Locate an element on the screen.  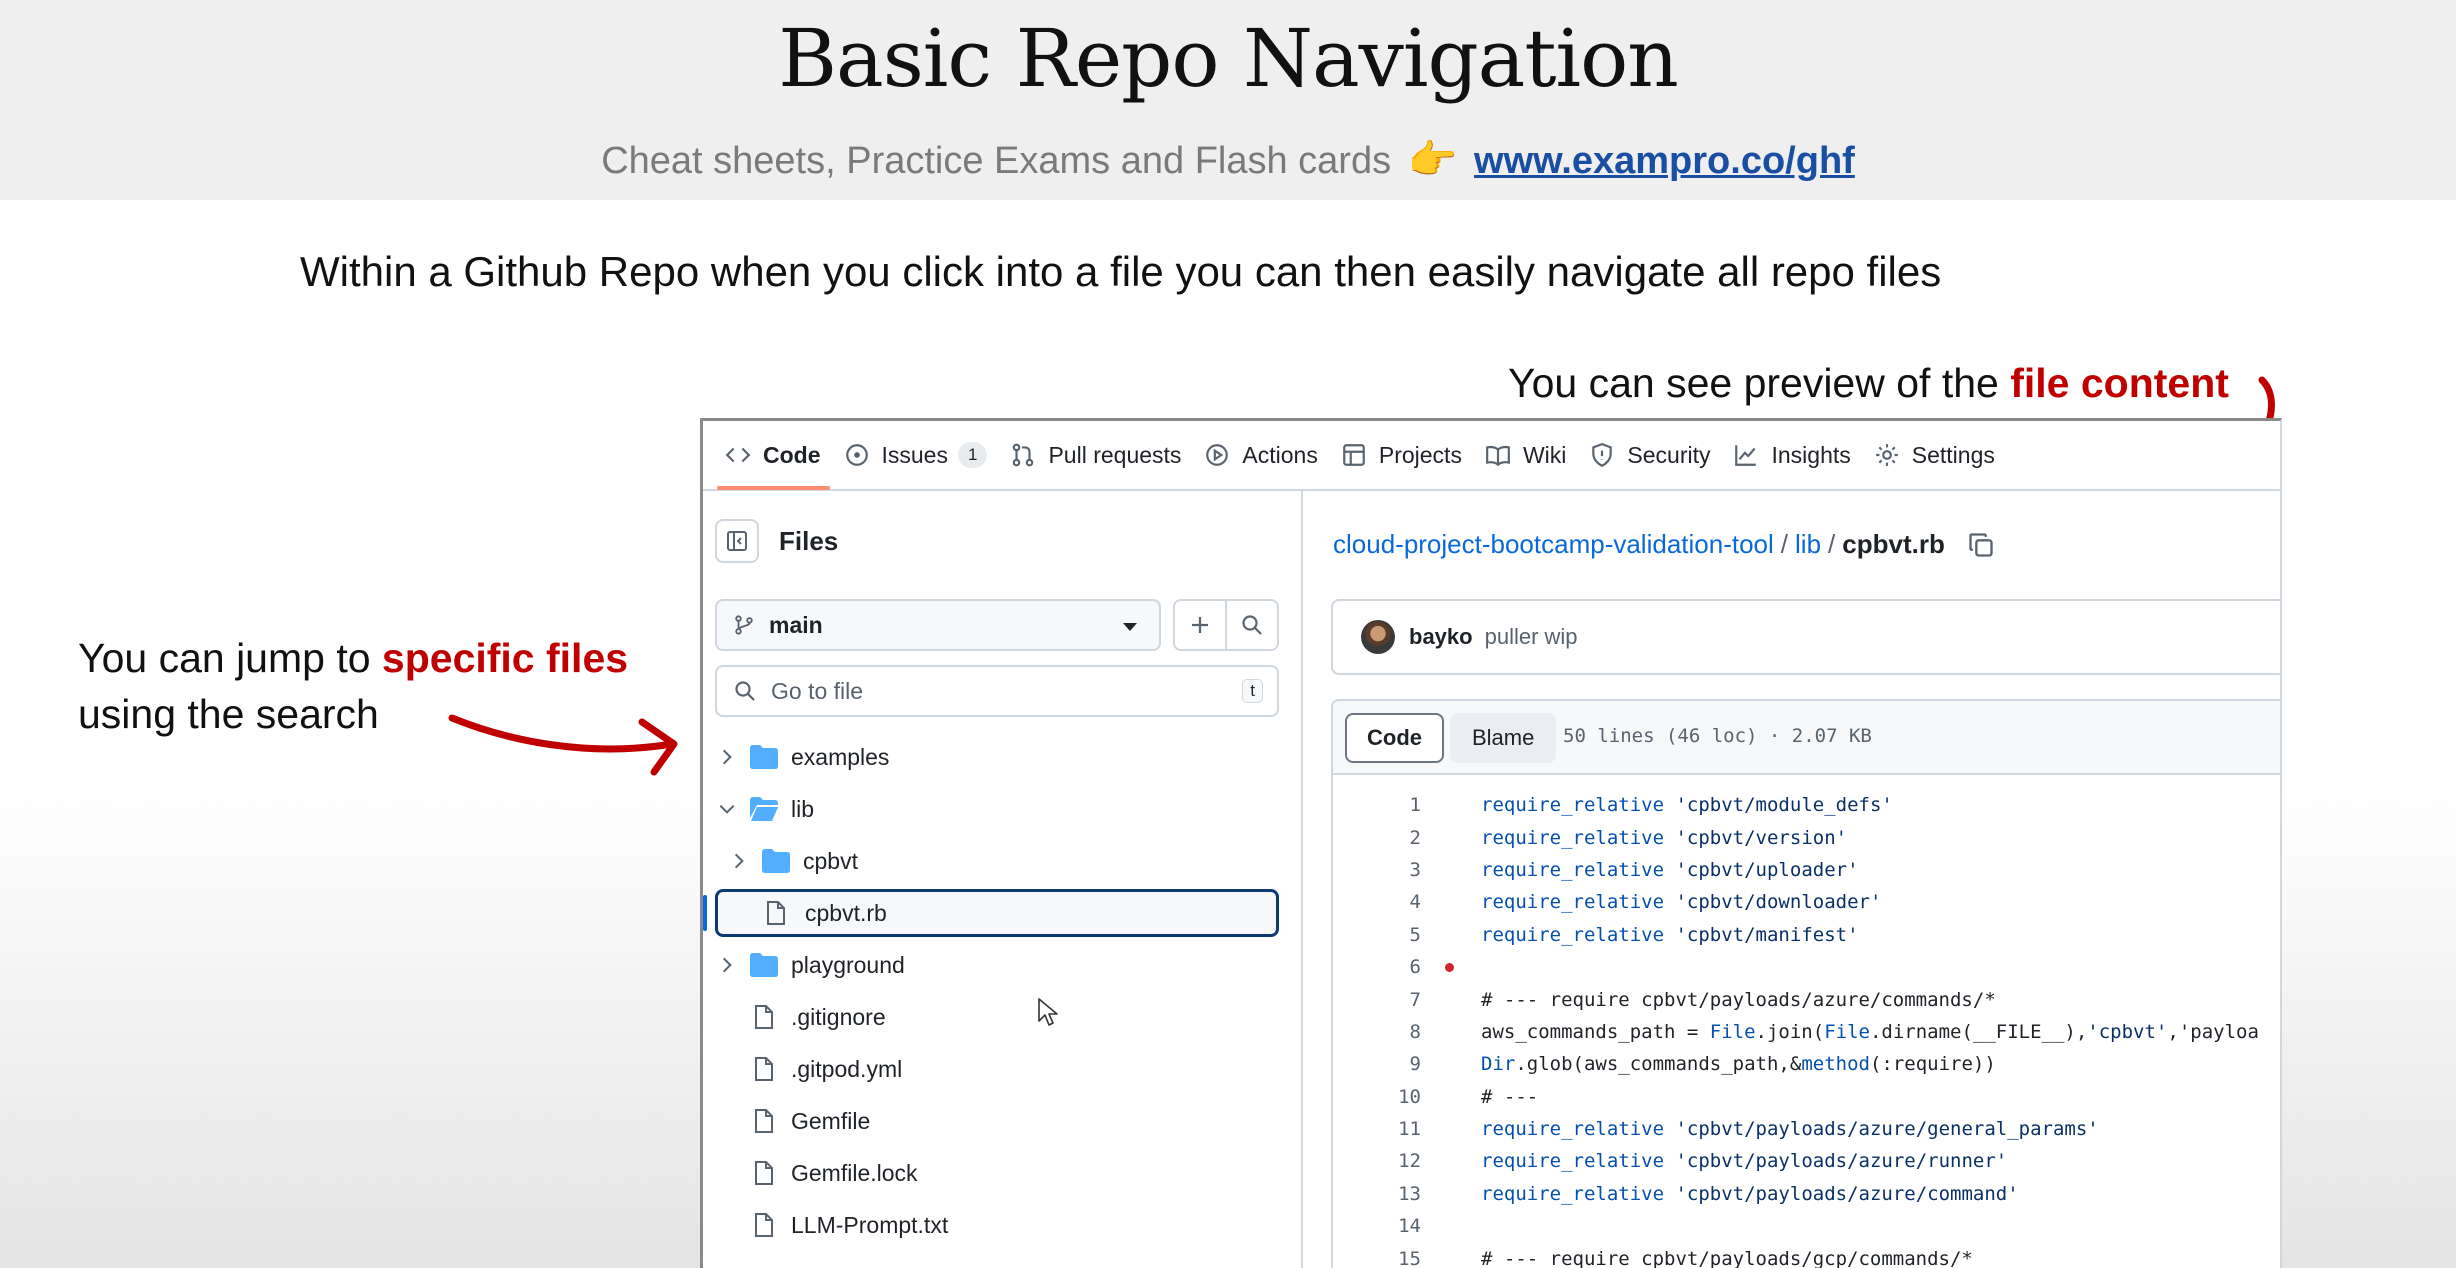
add-file-button is located at coordinates (1200, 625).